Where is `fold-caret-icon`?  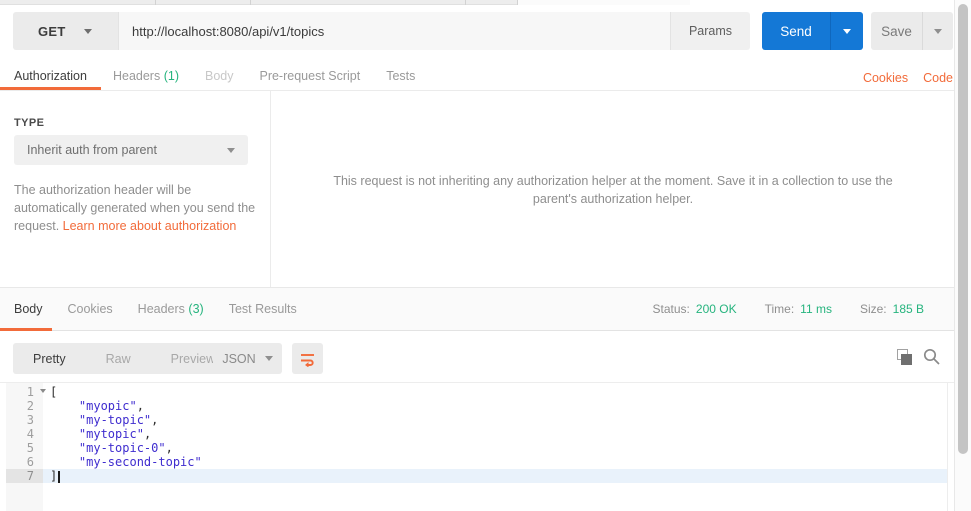
fold-caret-icon is located at coordinates (43, 391).